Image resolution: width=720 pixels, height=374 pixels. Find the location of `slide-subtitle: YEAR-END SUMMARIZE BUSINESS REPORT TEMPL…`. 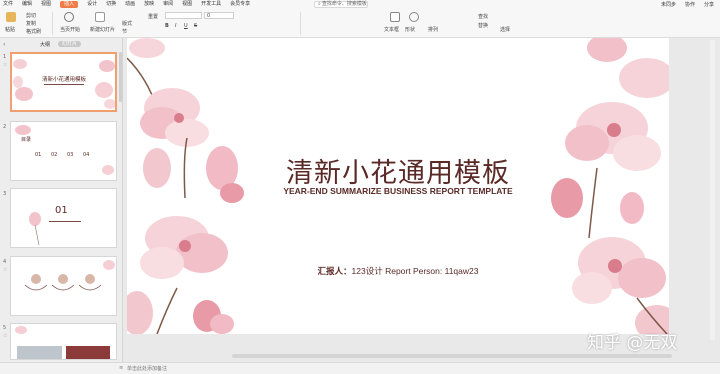

slide-subtitle: YEAR-END SUMMARIZE BUSINESS REPORT TEMPL… is located at coordinates (398, 191).